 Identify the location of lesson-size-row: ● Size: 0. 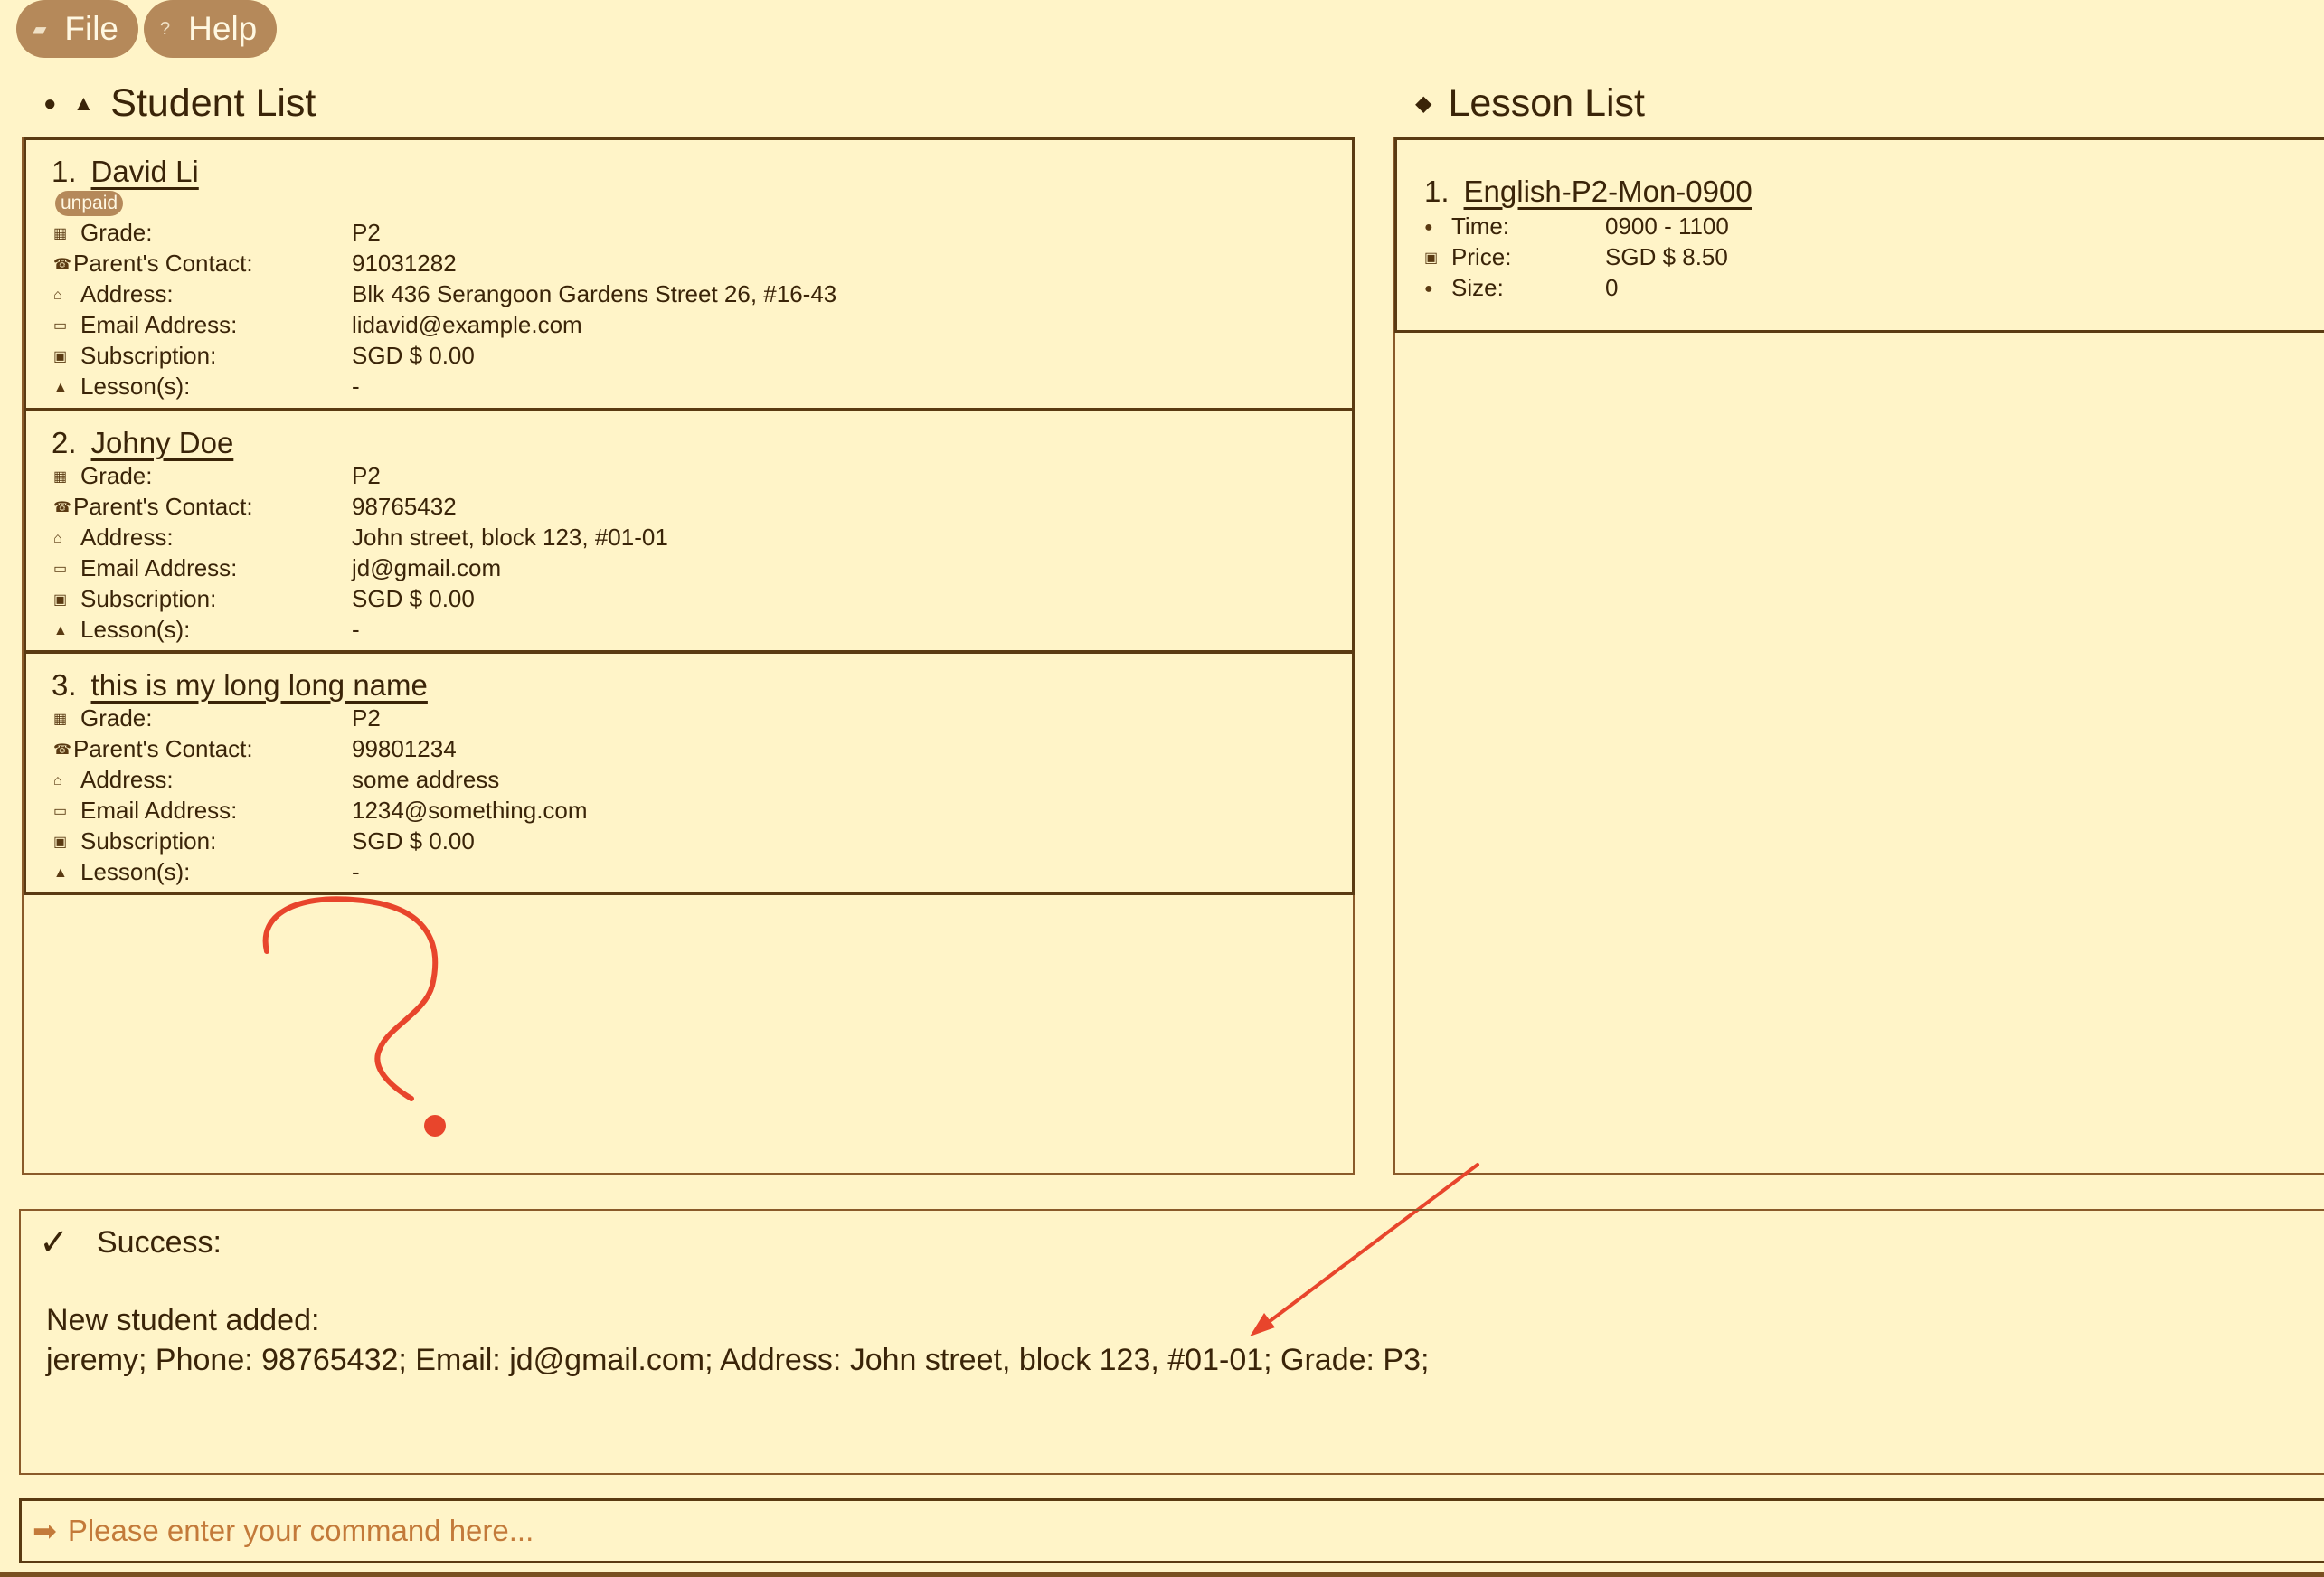
(1874, 287).